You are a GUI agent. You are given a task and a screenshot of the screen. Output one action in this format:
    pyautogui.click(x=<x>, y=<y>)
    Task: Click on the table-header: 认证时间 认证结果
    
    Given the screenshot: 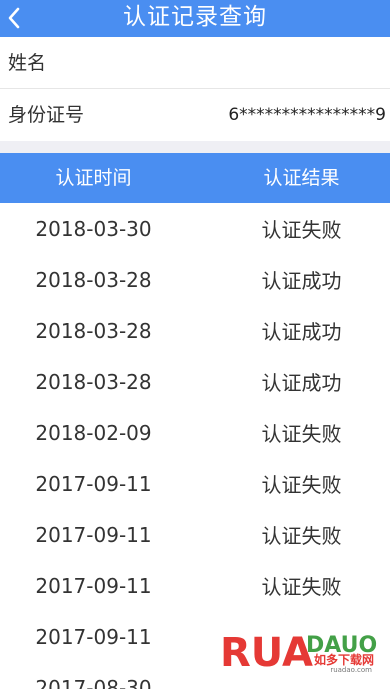 What is the action you would take?
    pyautogui.click(x=195, y=178)
    